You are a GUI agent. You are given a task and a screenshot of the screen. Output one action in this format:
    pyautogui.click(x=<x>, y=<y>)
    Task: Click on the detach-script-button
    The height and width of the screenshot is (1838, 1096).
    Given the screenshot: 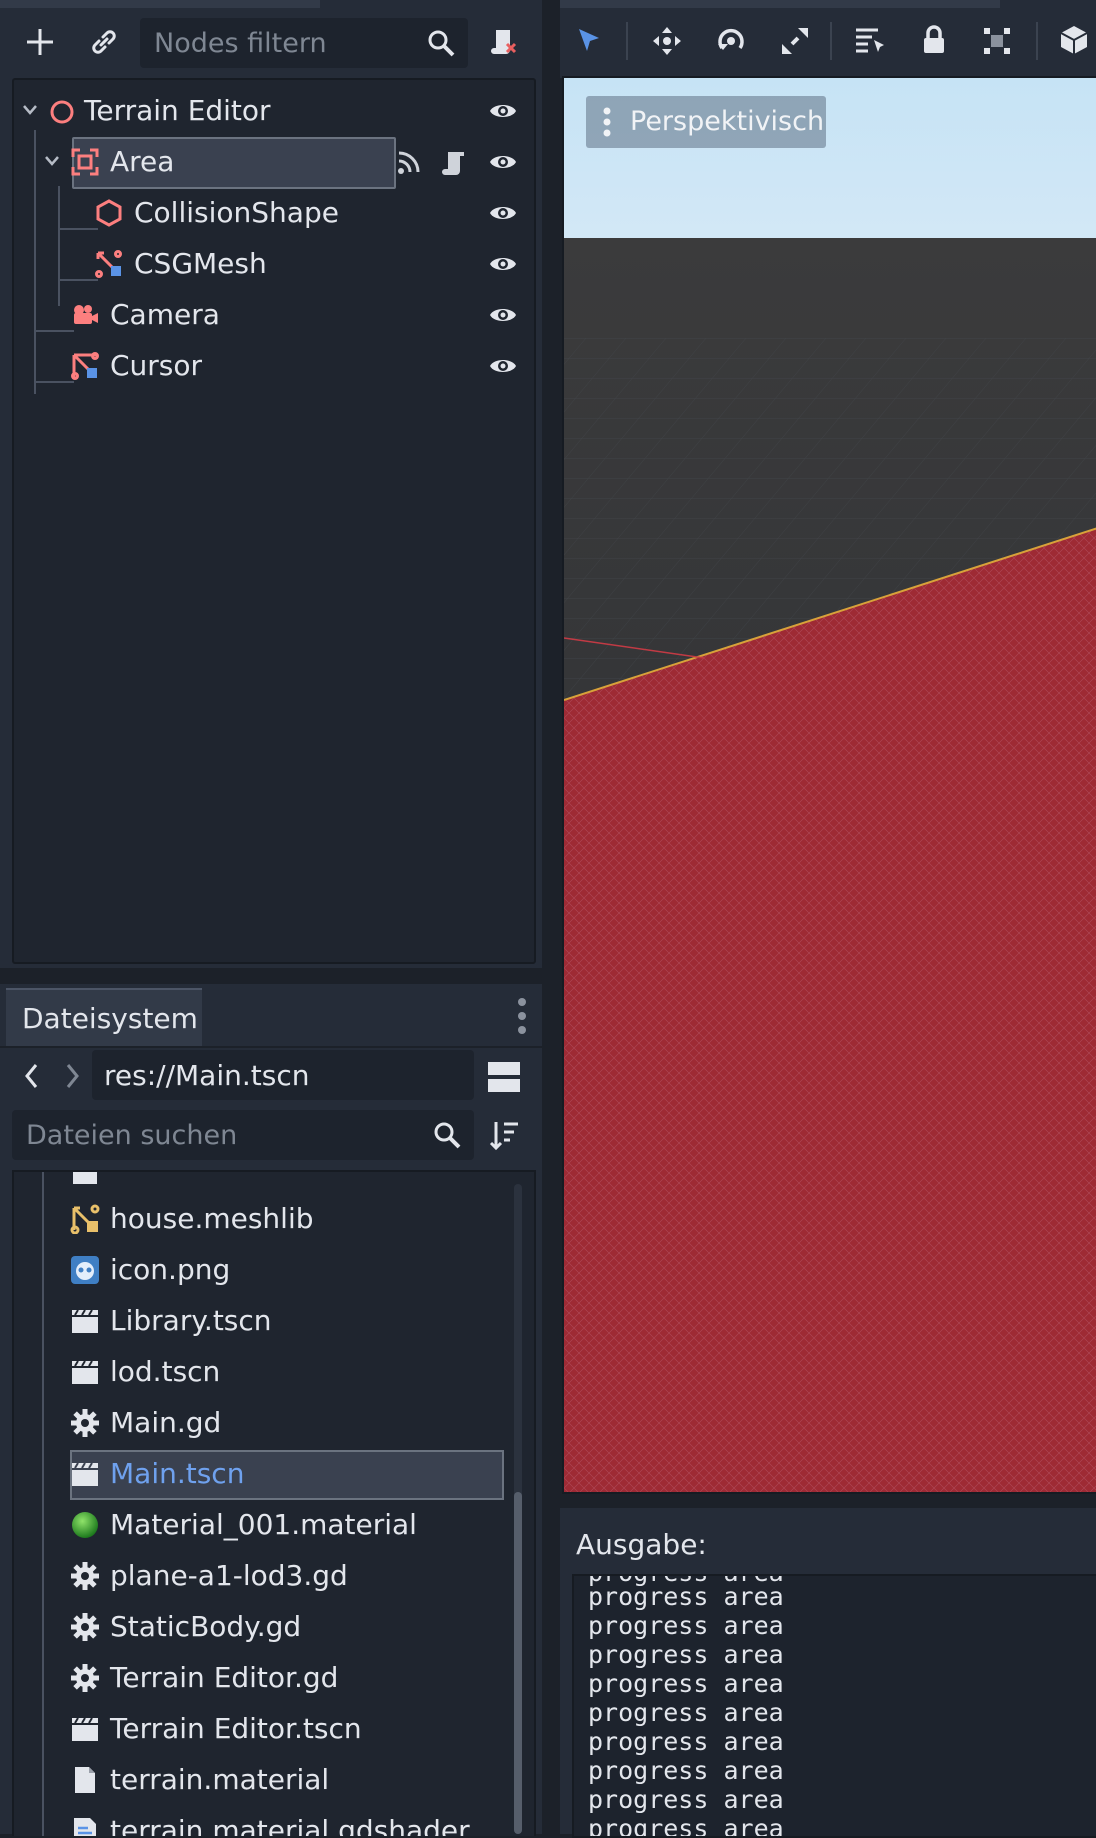 What is the action you would take?
    pyautogui.click(x=504, y=42)
    